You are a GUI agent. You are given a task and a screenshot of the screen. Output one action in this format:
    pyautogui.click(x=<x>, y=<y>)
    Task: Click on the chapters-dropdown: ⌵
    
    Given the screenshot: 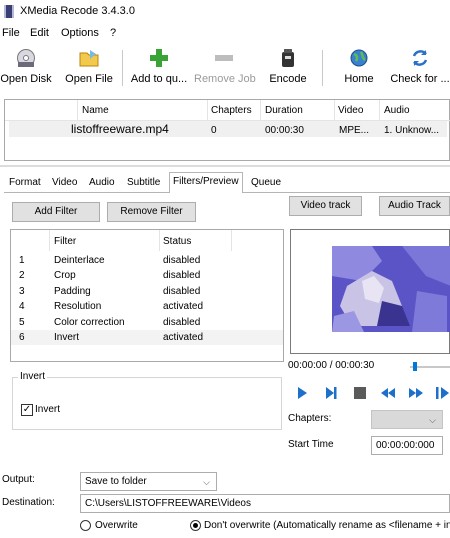 What is the action you would take?
    pyautogui.click(x=407, y=419)
    